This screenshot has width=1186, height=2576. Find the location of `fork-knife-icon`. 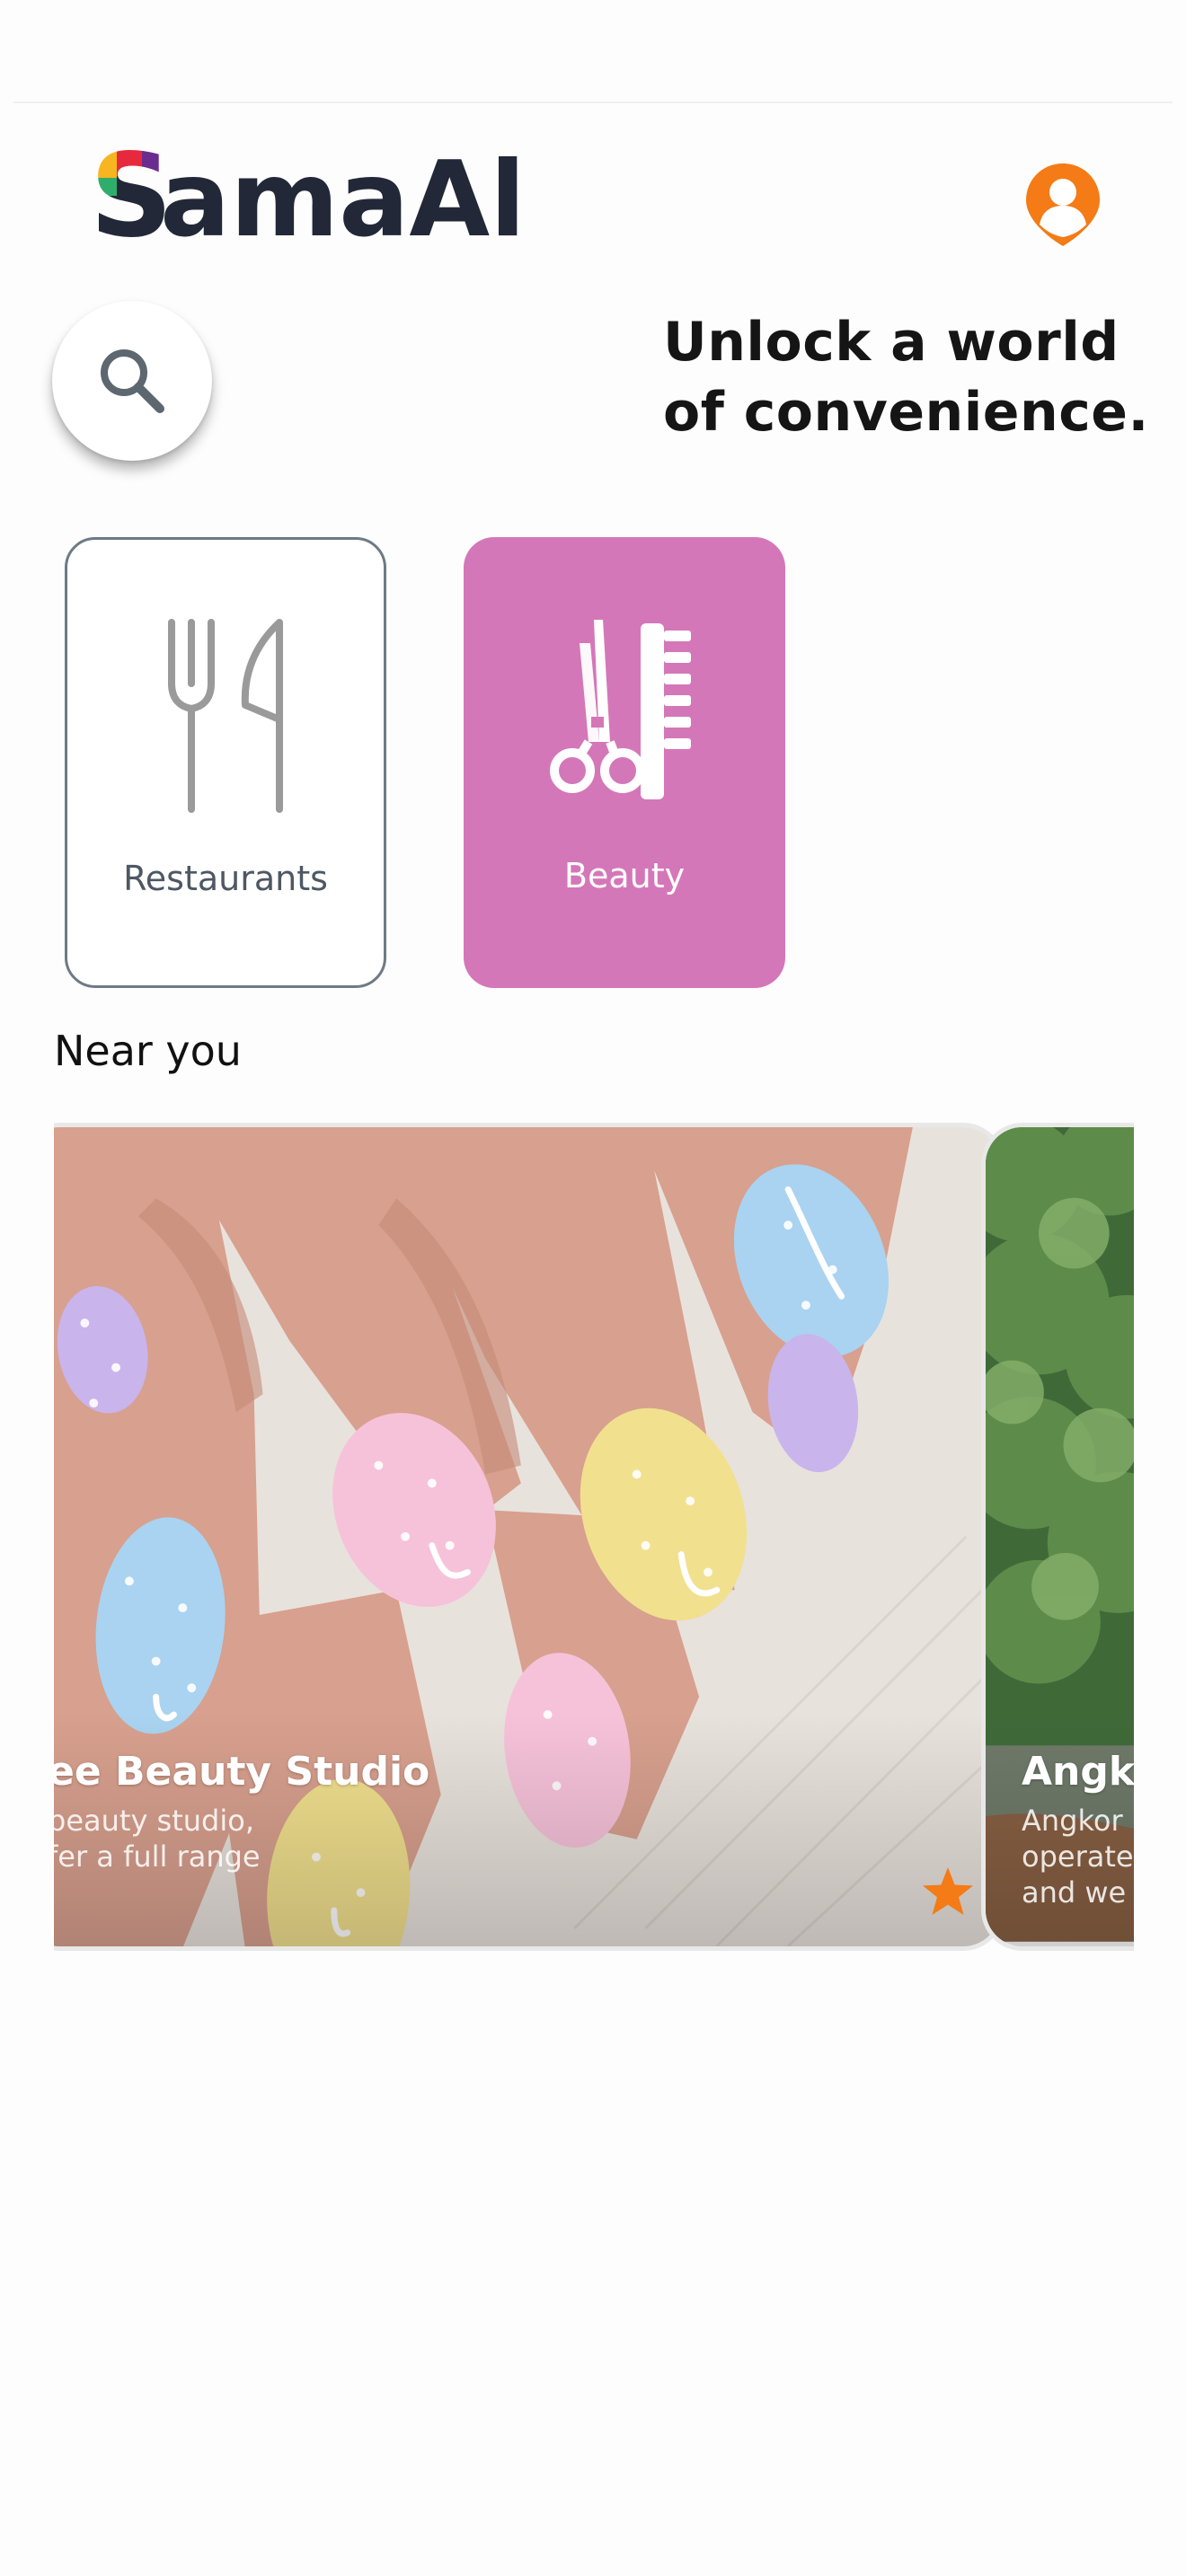

fork-knife-icon is located at coordinates (225, 716).